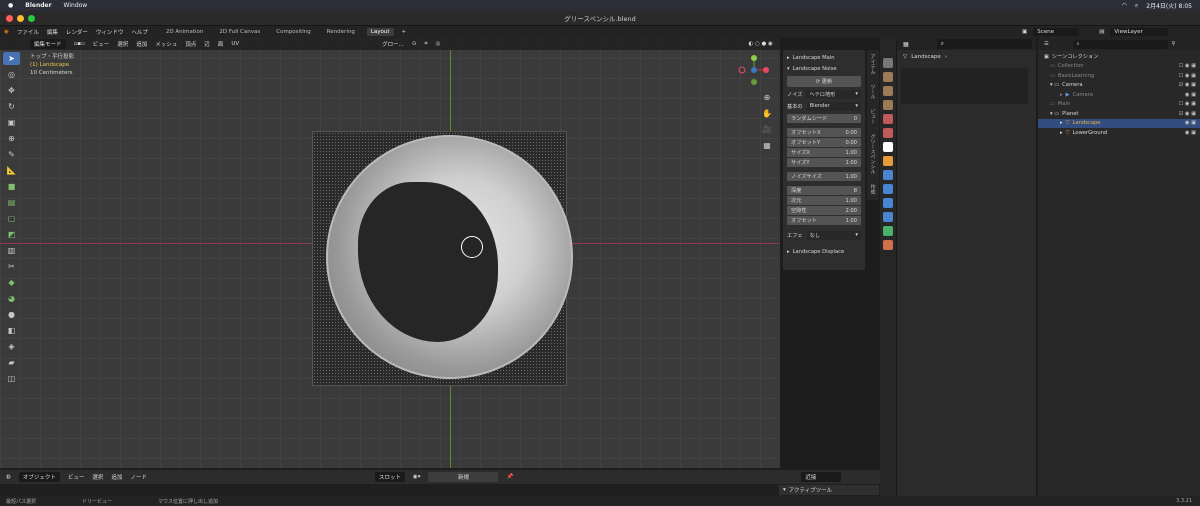 The height and width of the screenshot is (506, 1200). I want to click on tab-view: ビュー, so click(873, 116).